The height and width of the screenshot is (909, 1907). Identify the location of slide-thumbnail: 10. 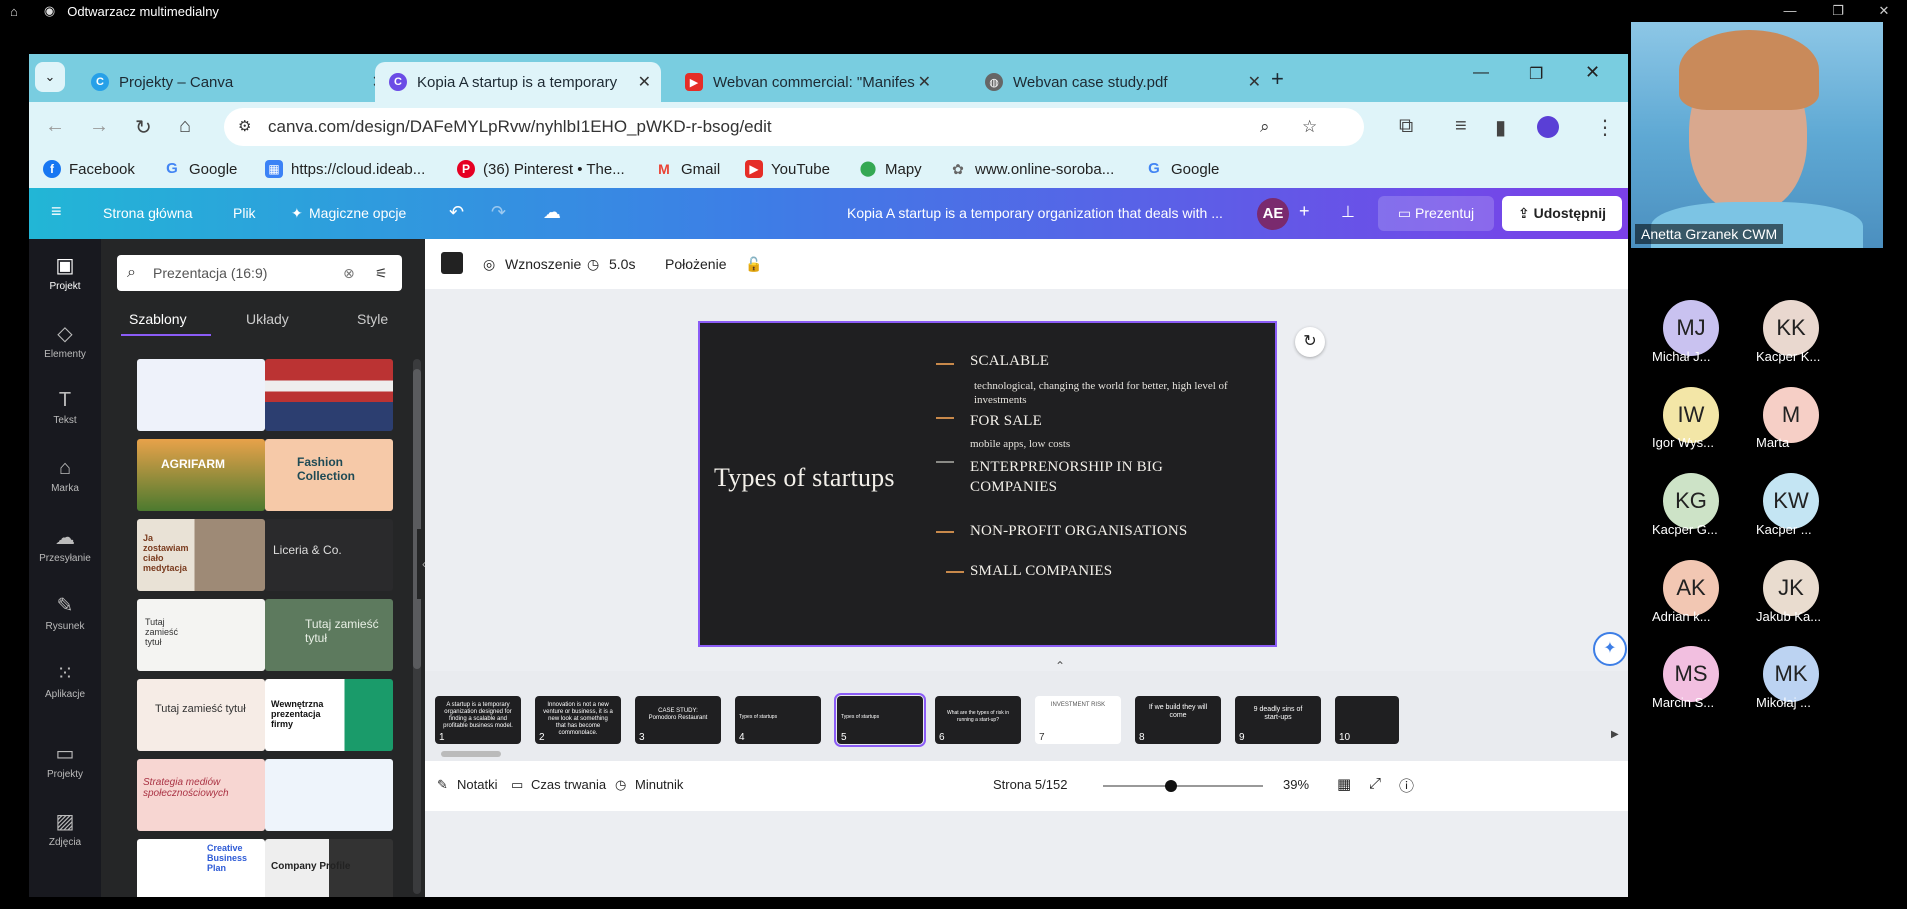
(1367, 720).